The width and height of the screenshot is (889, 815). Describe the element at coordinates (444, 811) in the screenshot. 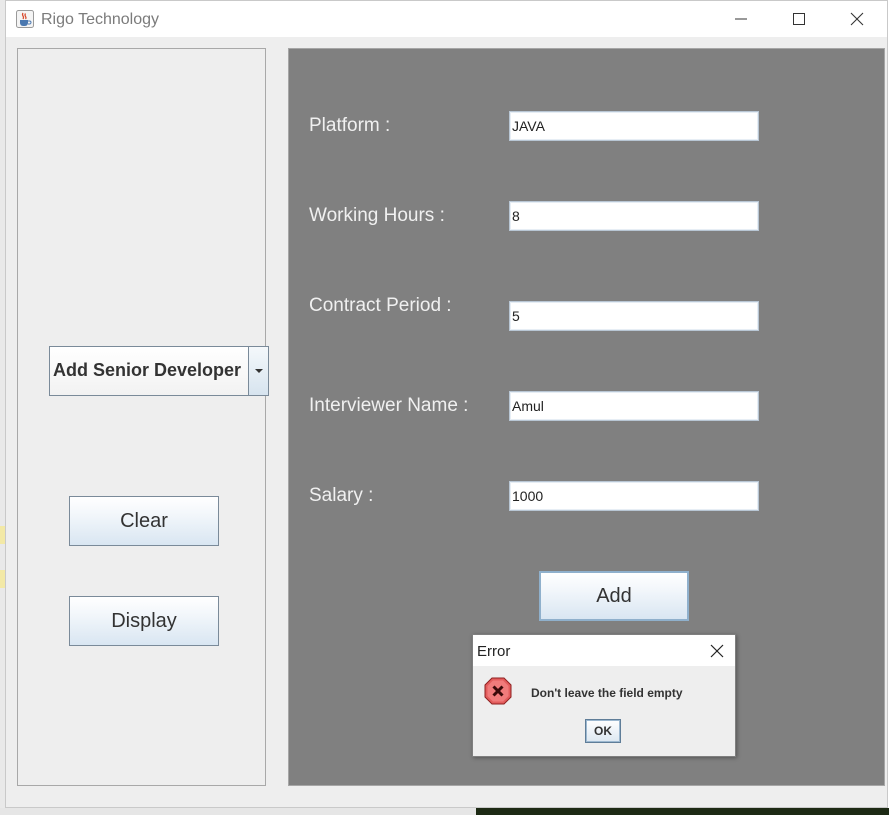

I see `desktop-background-bottom` at that location.